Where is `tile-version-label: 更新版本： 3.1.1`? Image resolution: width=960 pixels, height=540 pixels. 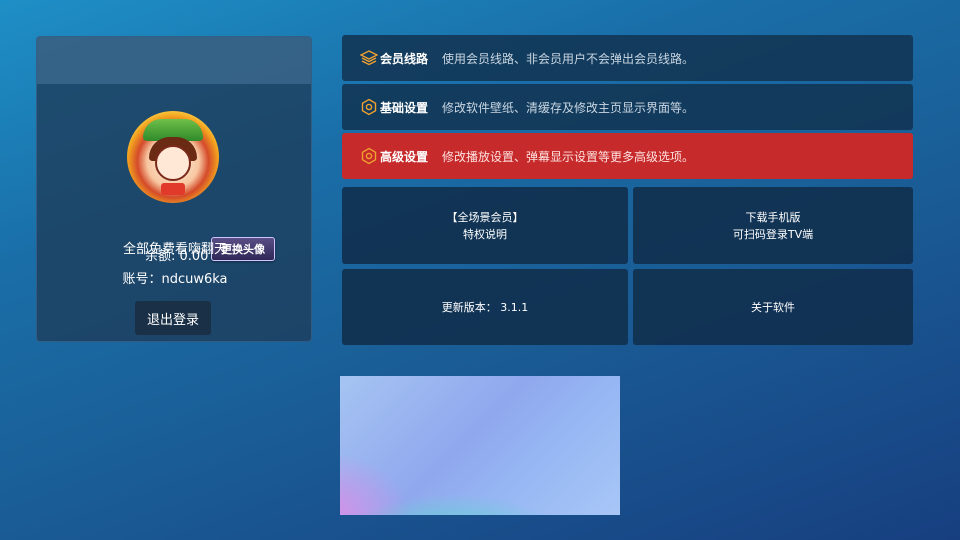
tile-version-label: 更新版本： 3.1.1 is located at coordinates (485, 307).